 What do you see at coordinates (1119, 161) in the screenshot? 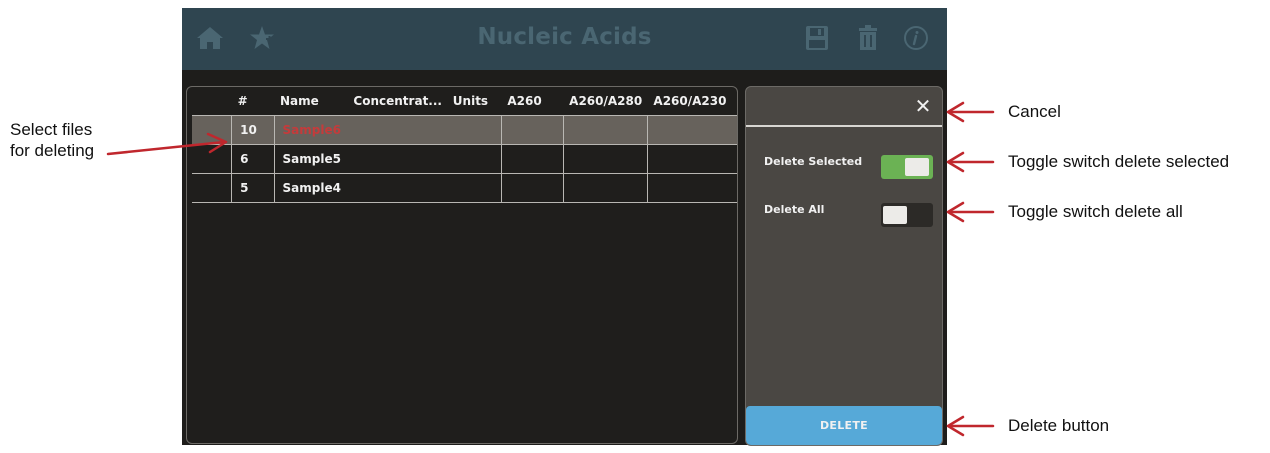
I see `annotation-toggle-selected: Toggle switch delete selected` at bounding box center [1119, 161].